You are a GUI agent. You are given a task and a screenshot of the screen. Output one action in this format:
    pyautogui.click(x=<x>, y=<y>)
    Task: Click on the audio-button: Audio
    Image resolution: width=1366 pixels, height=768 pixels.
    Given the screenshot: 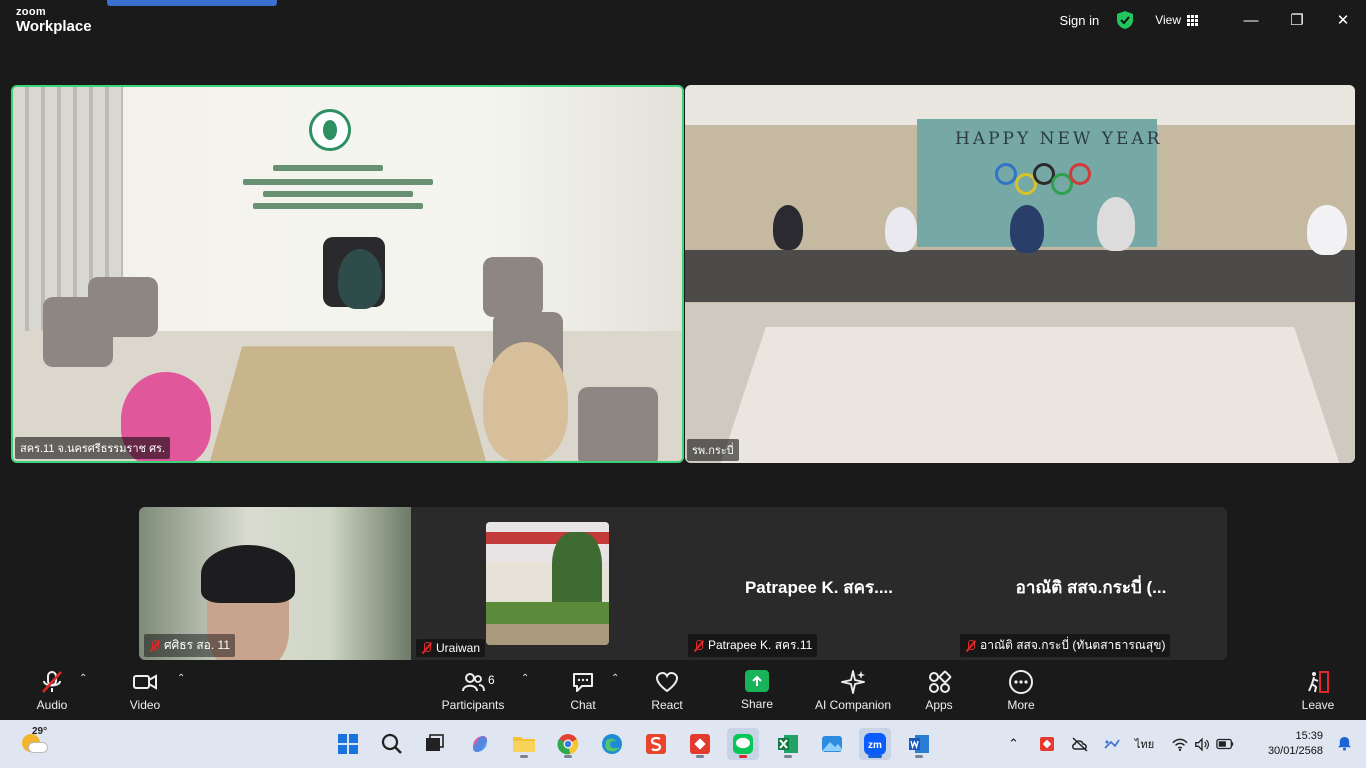 What is the action you would take?
    pyautogui.click(x=52, y=690)
    